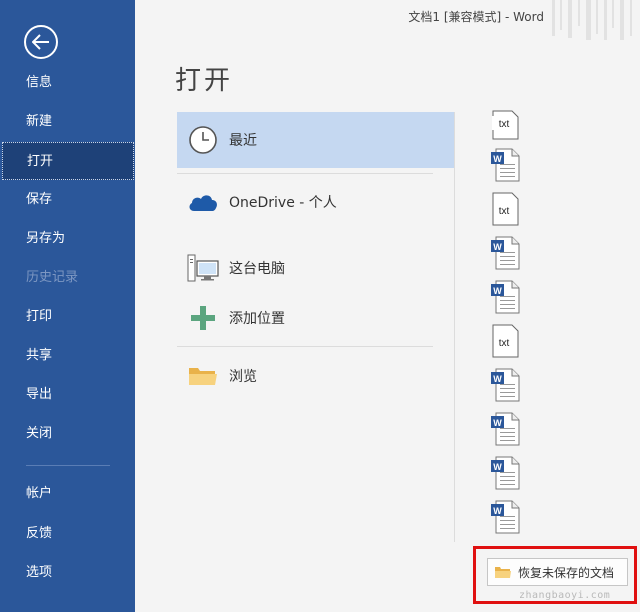 The width and height of the screenshot is (640, 612). Describe the element at coordinates (565, 595) in the screenshot. I see `watermark: zhangbaoyi.com` at that location.